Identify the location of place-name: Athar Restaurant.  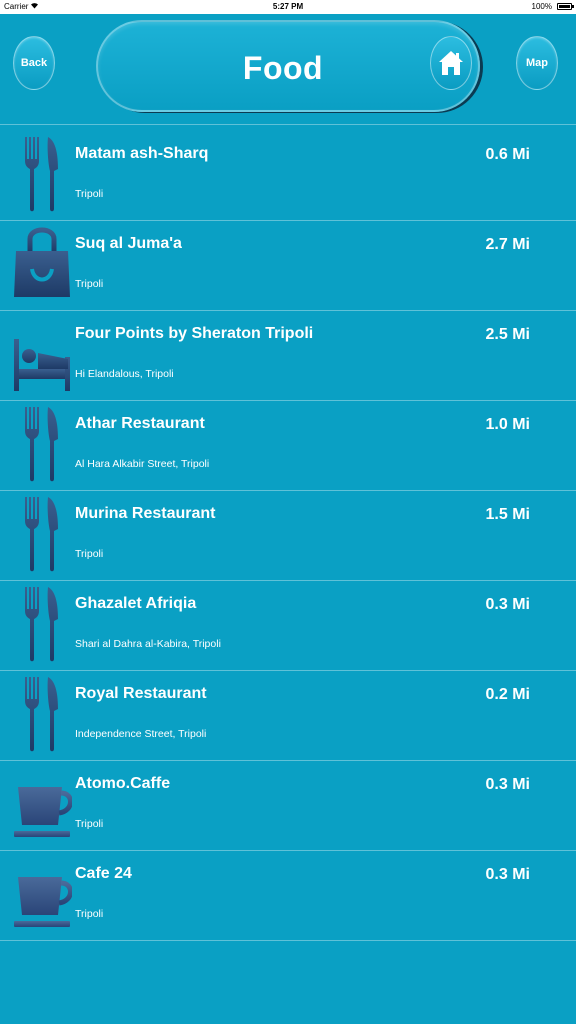
(140, 423).